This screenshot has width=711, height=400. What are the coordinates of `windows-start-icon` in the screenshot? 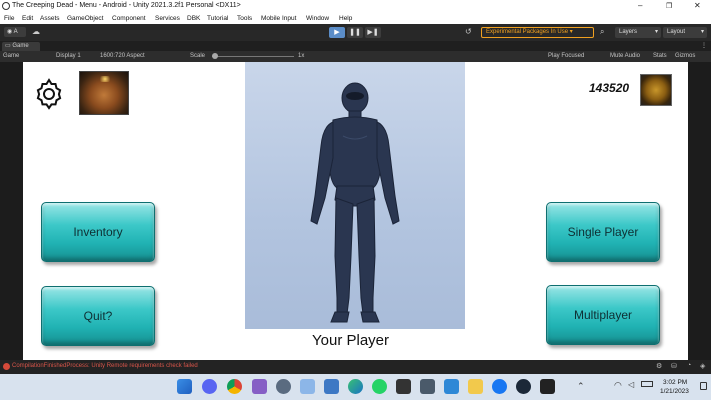 It's located at (184, 386).